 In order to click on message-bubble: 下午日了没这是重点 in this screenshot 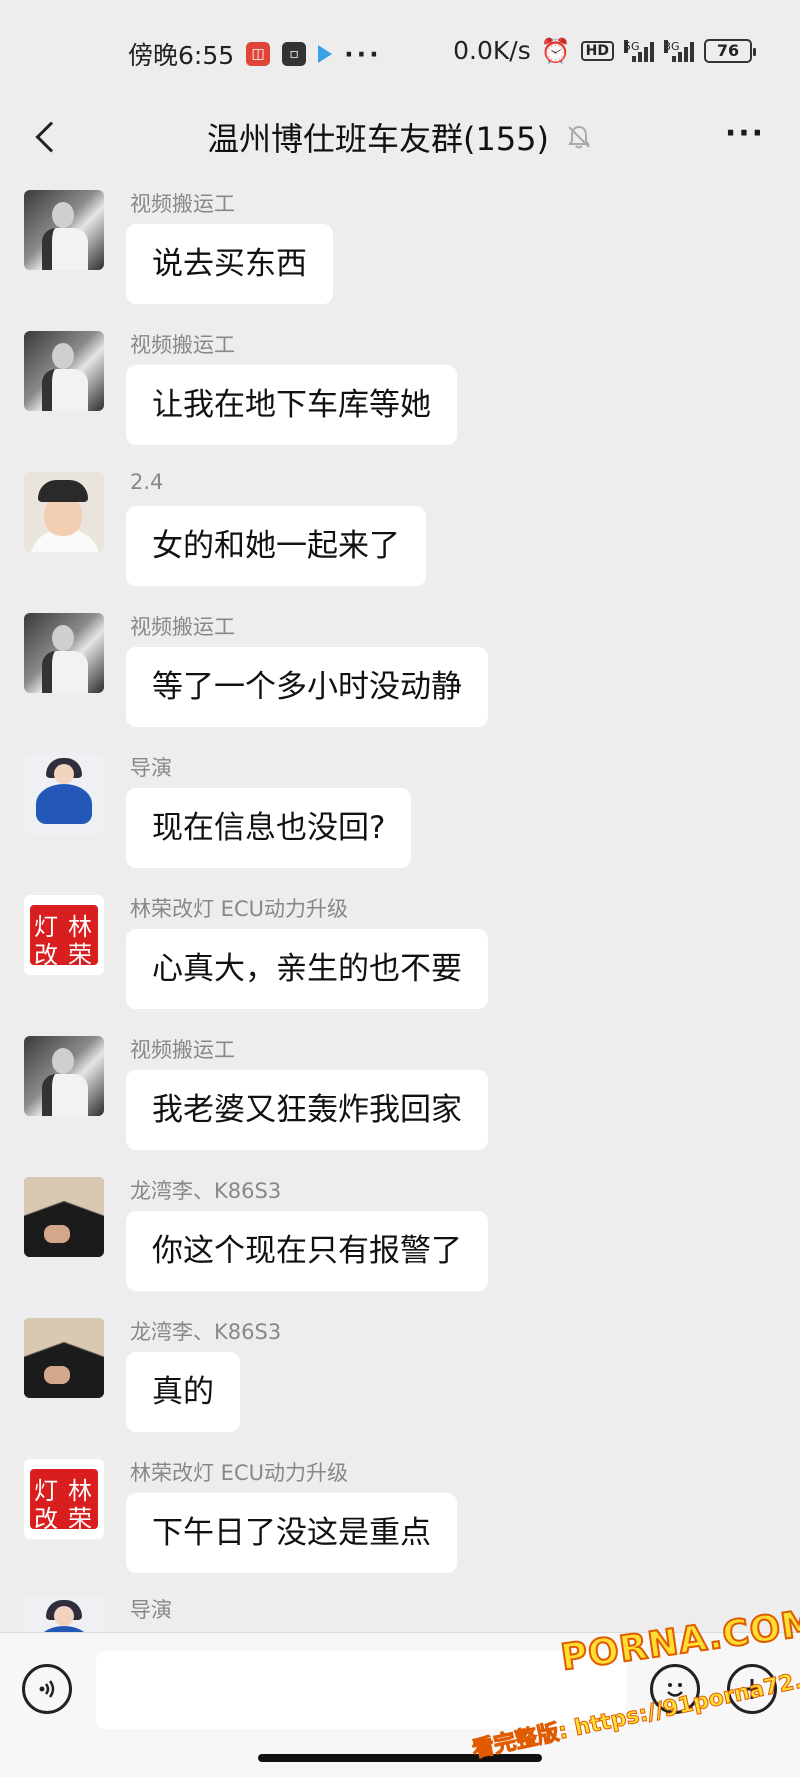, I will do `click(291, 1533)`.